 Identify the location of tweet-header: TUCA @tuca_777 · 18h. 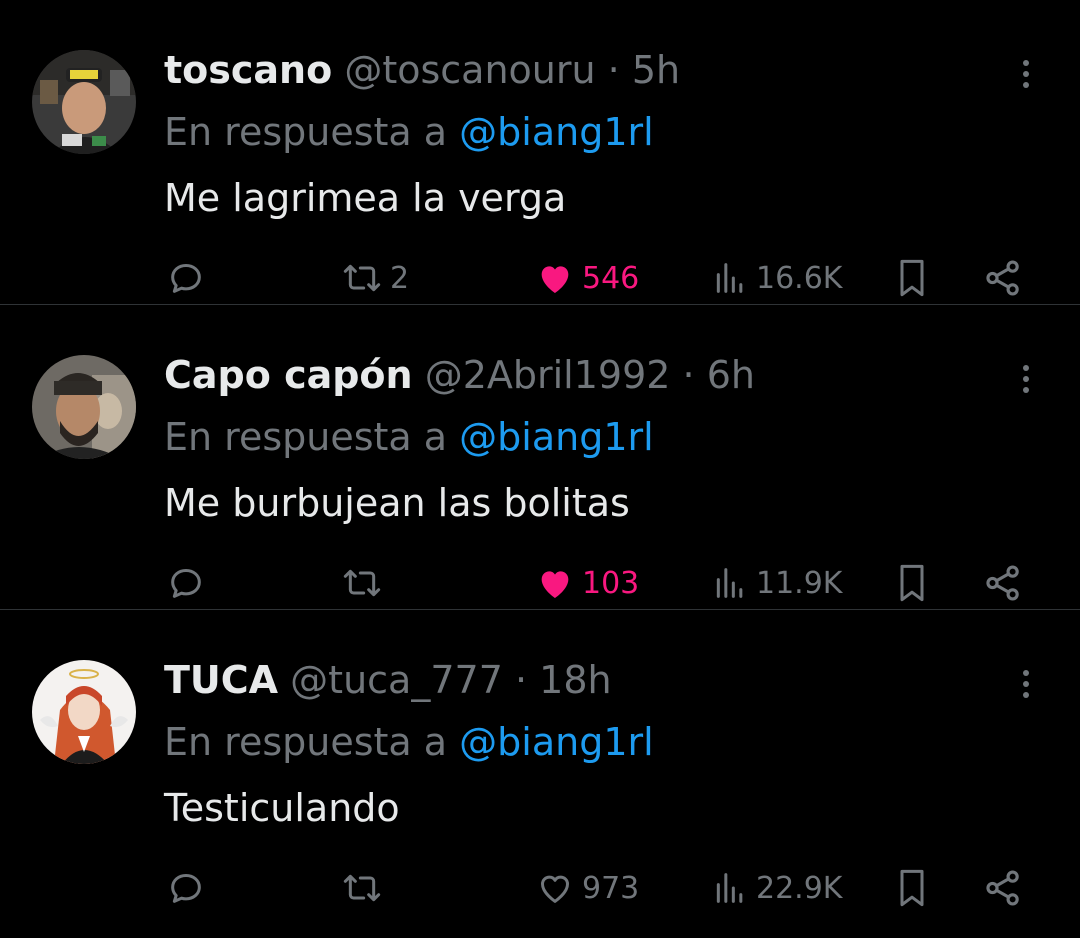
(582, 680).